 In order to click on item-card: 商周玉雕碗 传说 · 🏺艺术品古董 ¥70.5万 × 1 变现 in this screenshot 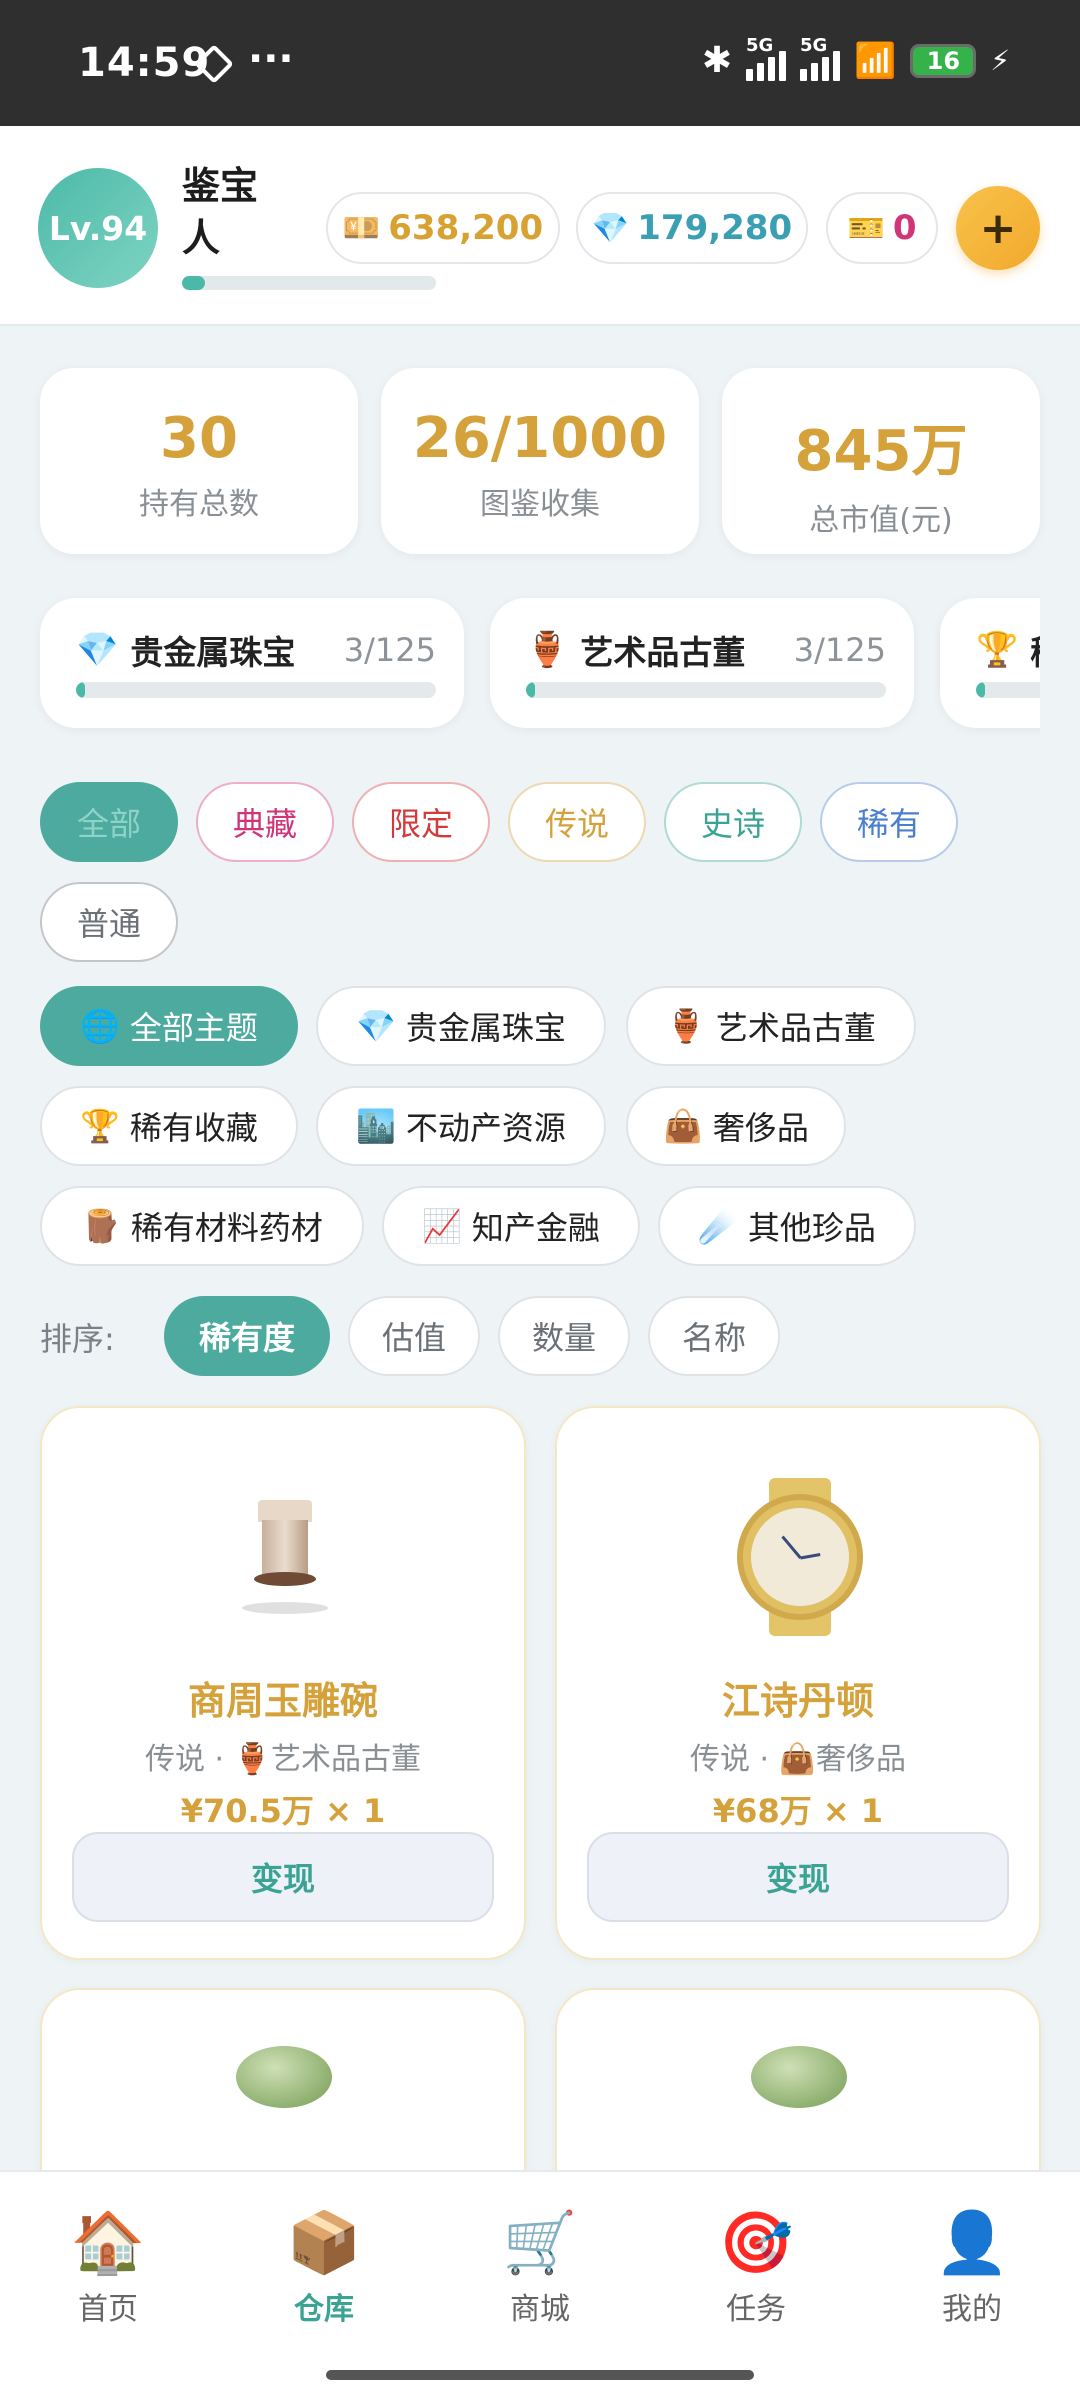, I will do `click(283, 1683)`.